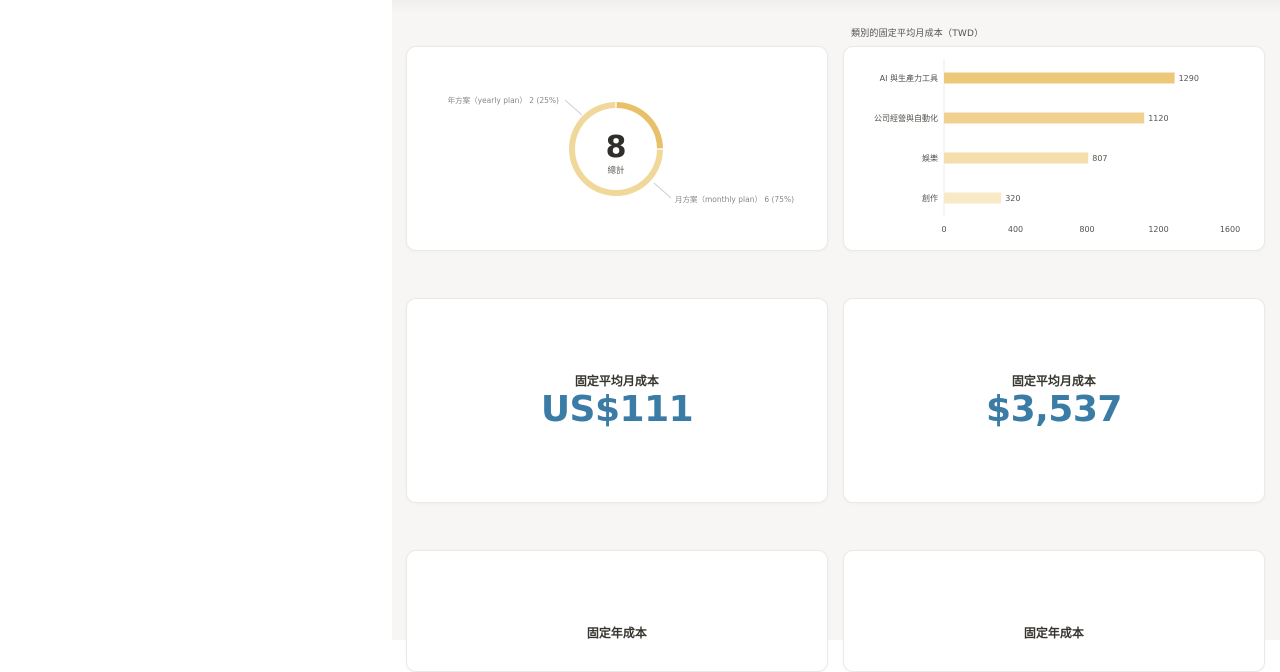 The height and width of the screenshot is (672, 1280). What do you see at coordinates (1054, 409) in the screenshot?
I see `twd-monthly-cost-value: $3,537` at bounding box center [1054, 409].